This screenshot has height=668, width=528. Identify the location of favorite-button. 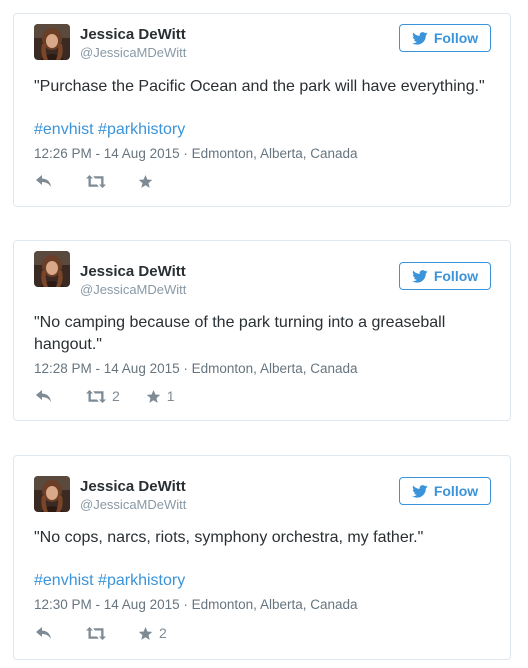
(148, 181).